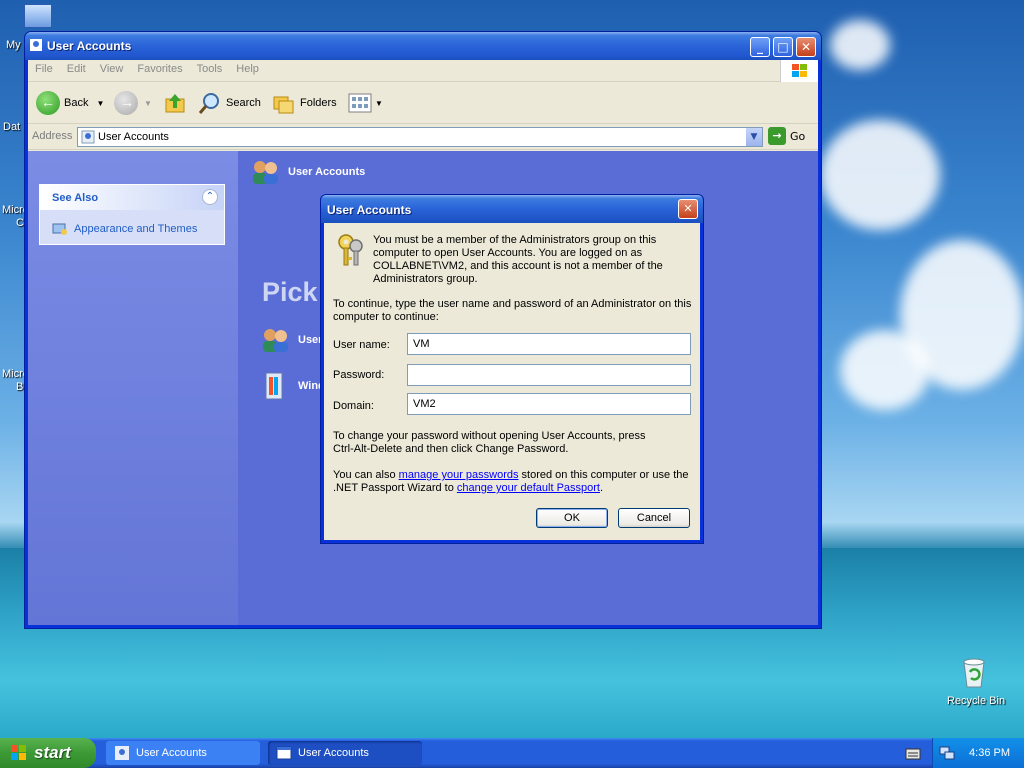  Describe the element at coordinates (754, 137) in the screenshot. I see `address-dropdown-icon: ▼` at that location.